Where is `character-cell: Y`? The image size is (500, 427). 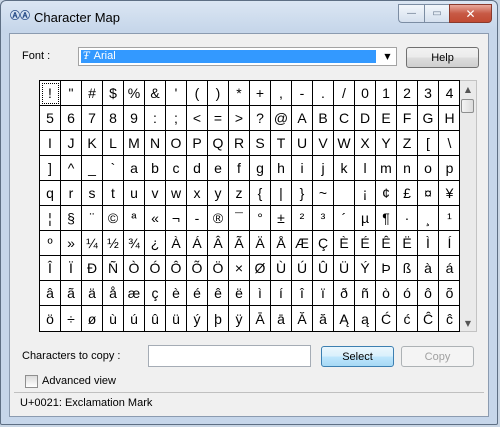
character-cell: Y is located at coordinates (386, 143).